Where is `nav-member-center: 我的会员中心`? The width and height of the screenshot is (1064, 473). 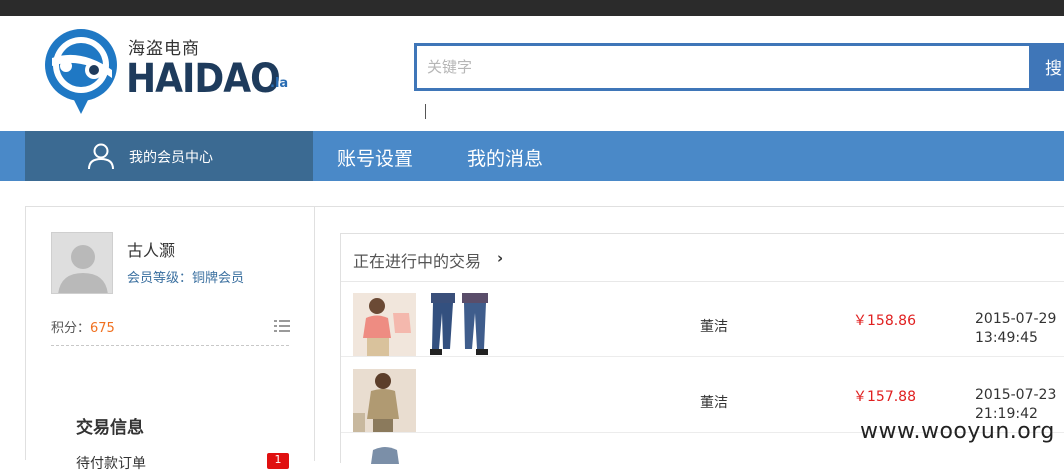 nav-member-center: 我的会员中心 is located at coordinates (169, 156).